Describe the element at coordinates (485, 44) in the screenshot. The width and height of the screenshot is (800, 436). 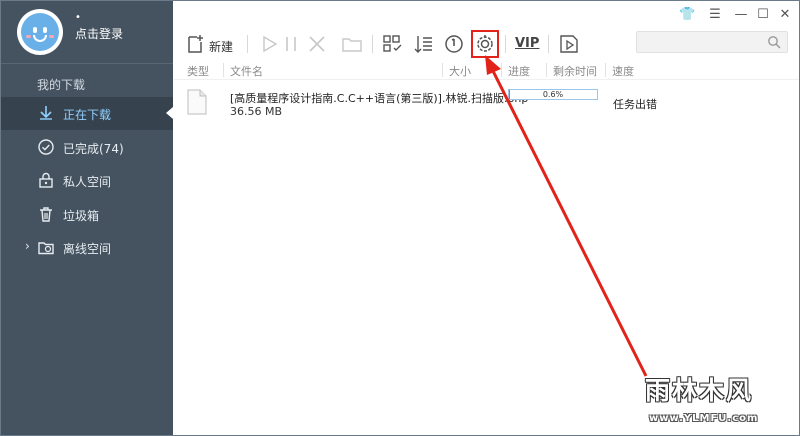
I see `settings-highlight-box` at that location.